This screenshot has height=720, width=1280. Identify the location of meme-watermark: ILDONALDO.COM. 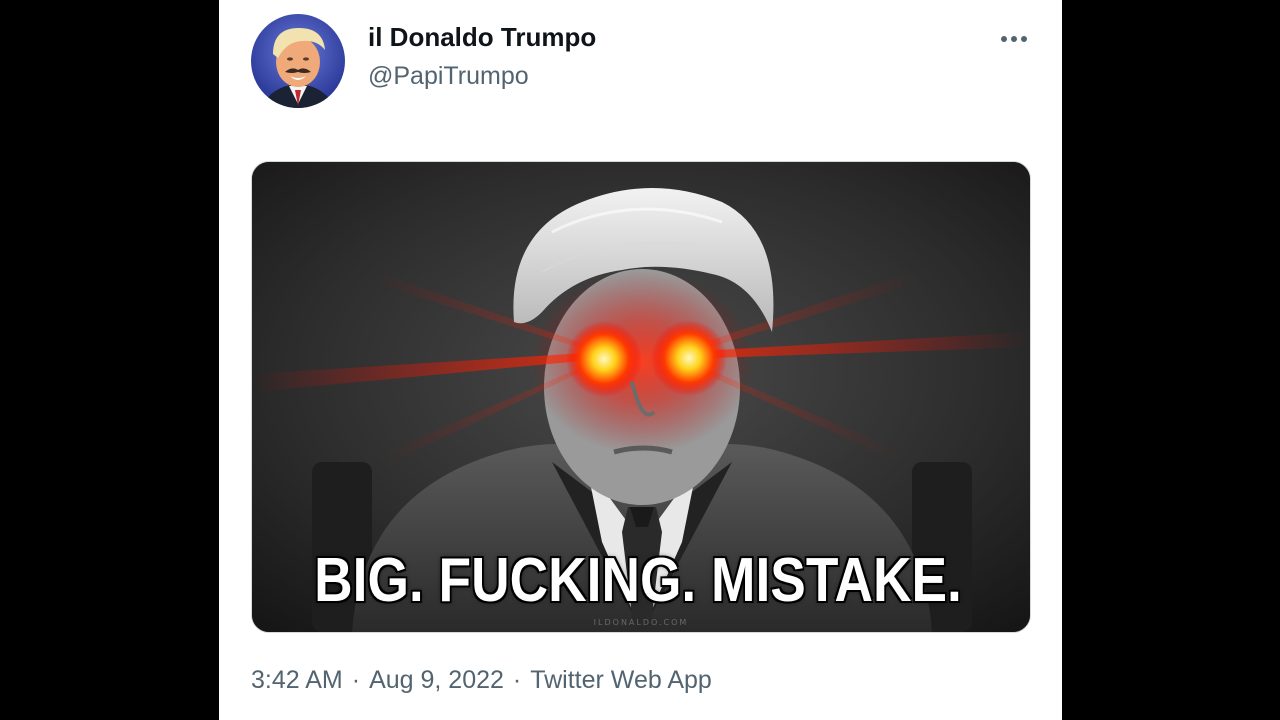
(641, 622).